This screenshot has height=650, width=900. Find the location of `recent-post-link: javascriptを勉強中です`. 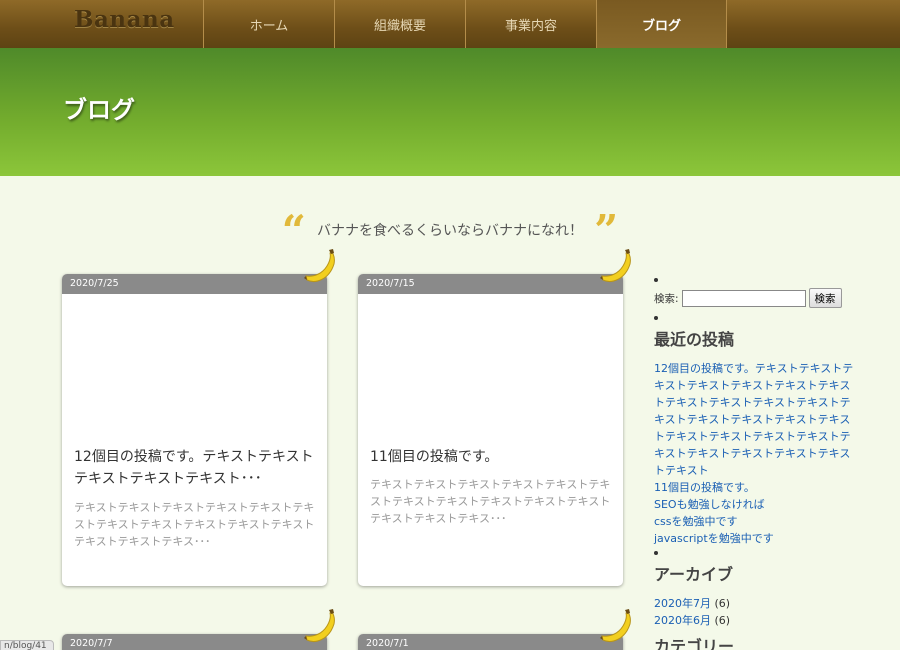

recent-post-link: javascriptを勉強中です is located at coordinates (754, 538).